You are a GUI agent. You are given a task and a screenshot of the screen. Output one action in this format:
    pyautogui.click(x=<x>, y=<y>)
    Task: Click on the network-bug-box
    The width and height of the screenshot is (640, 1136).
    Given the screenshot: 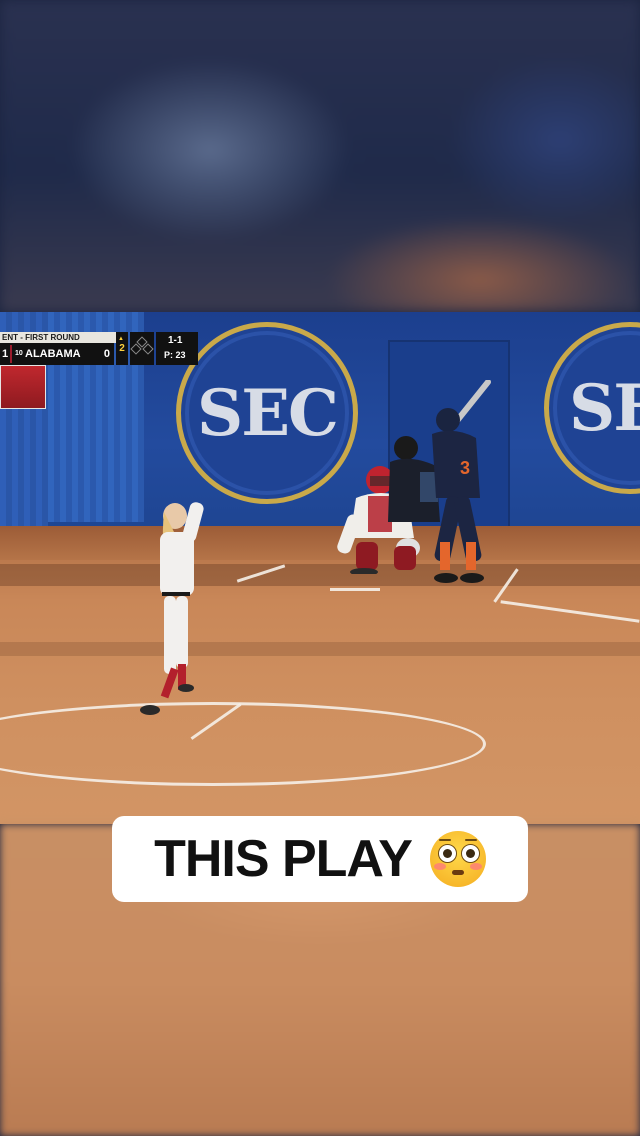 What is the action you would take?
    pyautogui.click(x=23, y=387)
    